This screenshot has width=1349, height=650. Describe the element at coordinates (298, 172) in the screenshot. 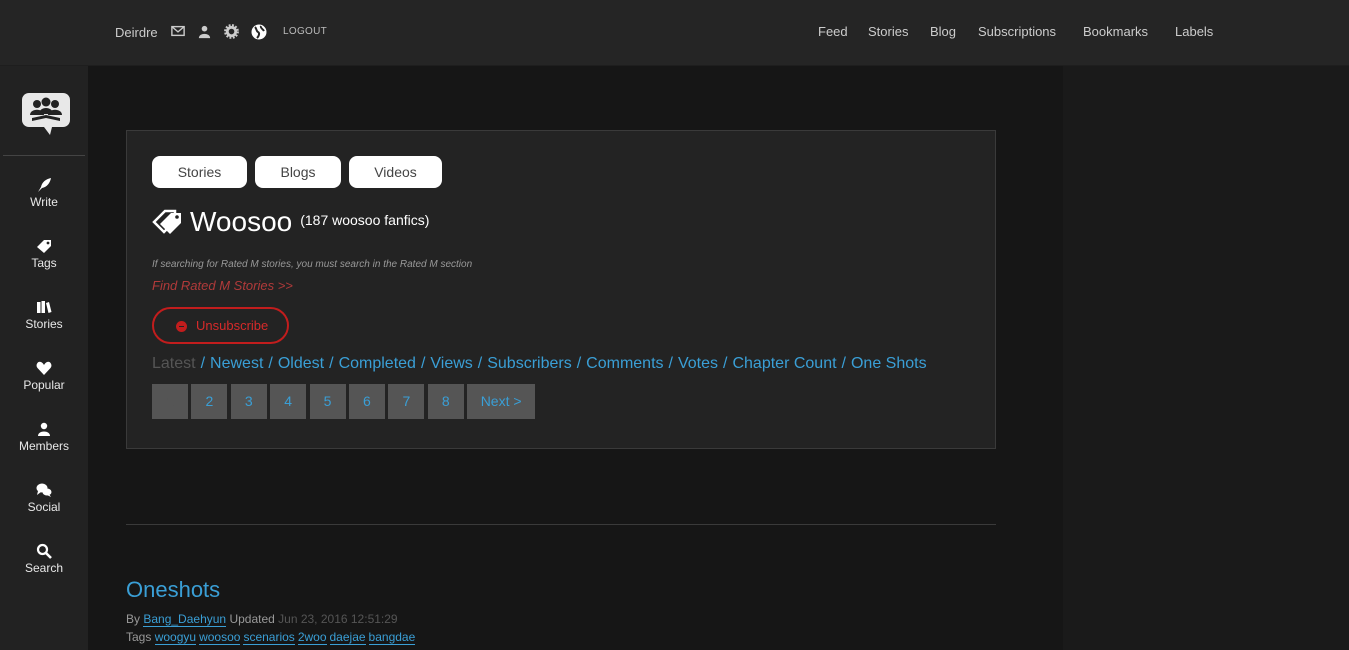

I see `tab-blogs: Blogs` at that location.